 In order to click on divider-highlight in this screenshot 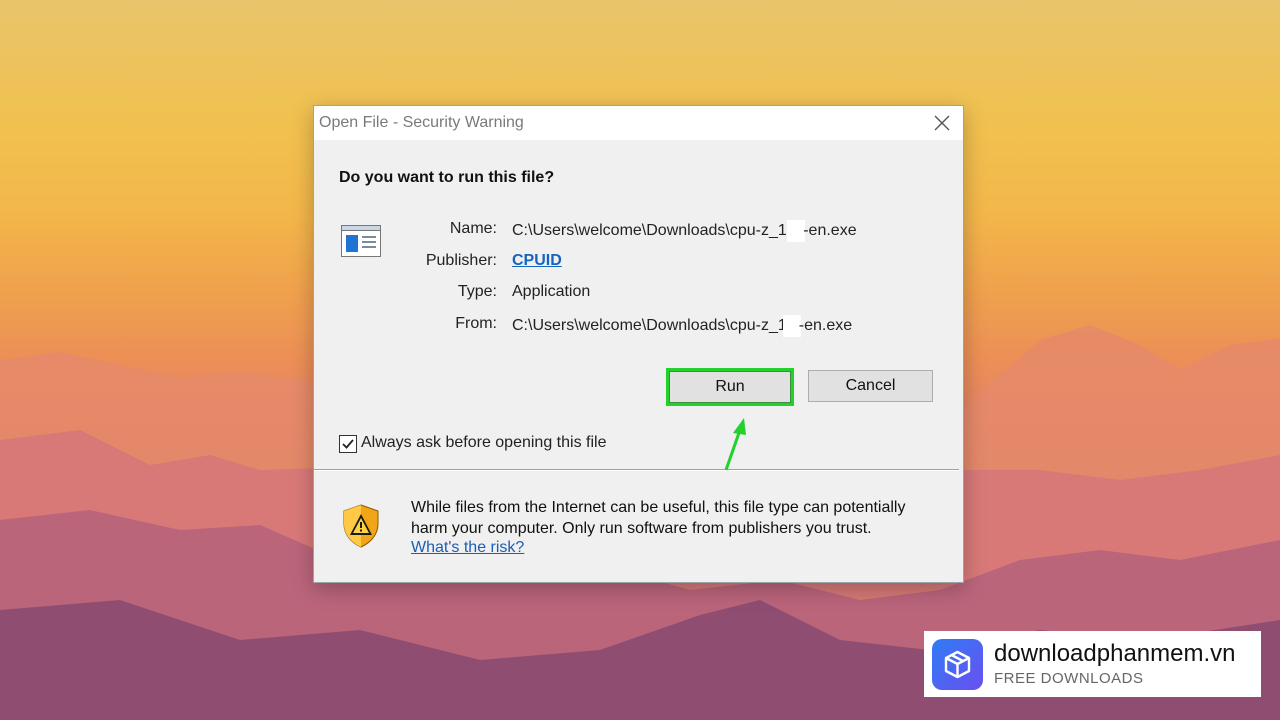, I will do `click(636, 470)`.